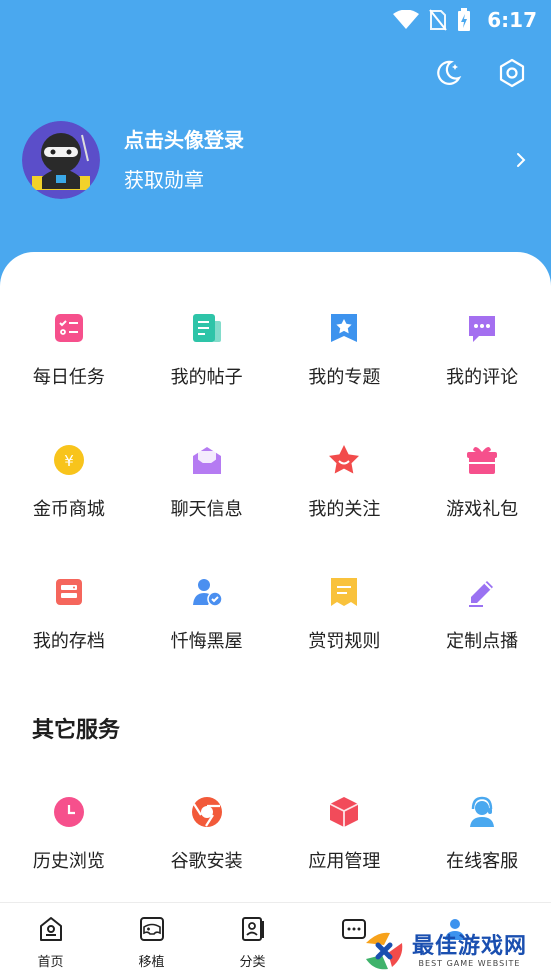 This screenshot has height=980, width=551. I want to click on watermark-main: 最佳游戏网, so click(470, 946).